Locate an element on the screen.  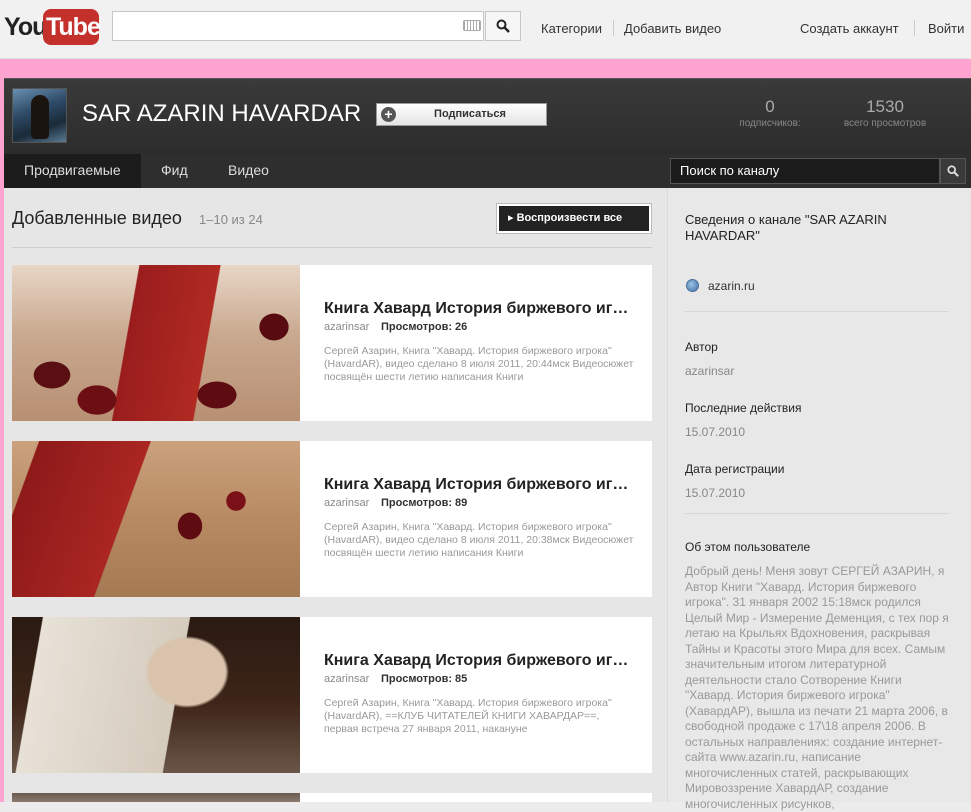
nav-create-account-link: Создать аккаунт is located at coordinates (849, 28).